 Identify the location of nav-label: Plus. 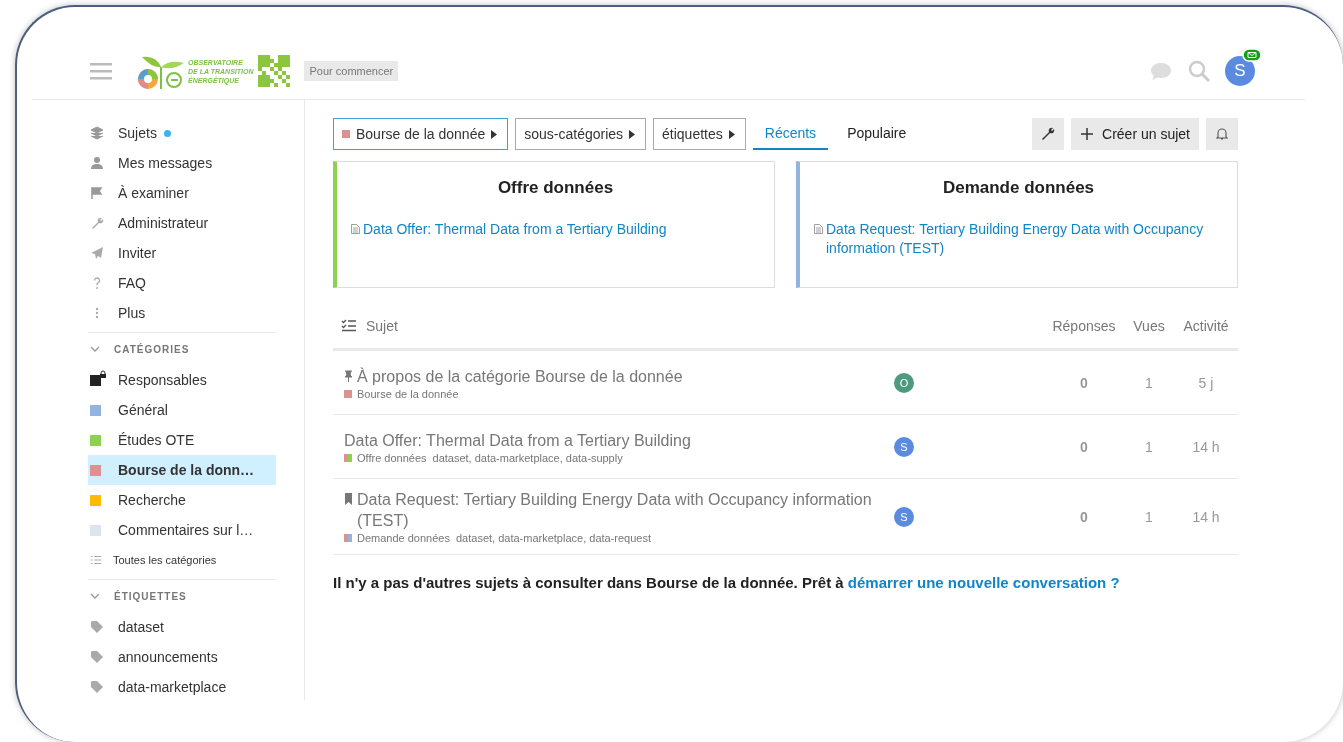
(132, 313).